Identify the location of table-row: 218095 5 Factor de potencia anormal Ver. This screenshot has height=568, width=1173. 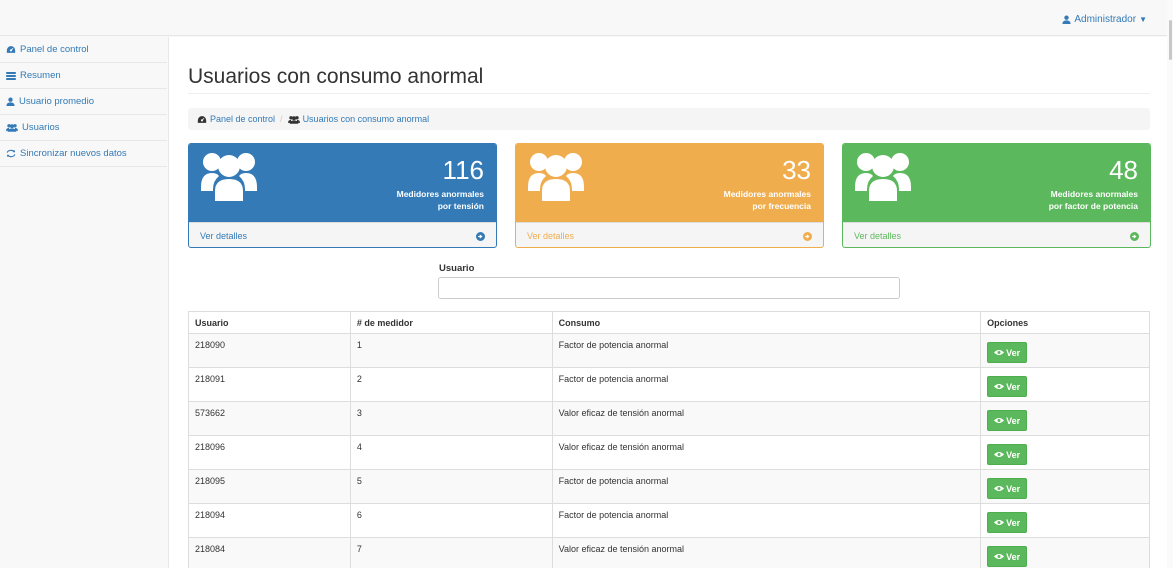
(669, 486).